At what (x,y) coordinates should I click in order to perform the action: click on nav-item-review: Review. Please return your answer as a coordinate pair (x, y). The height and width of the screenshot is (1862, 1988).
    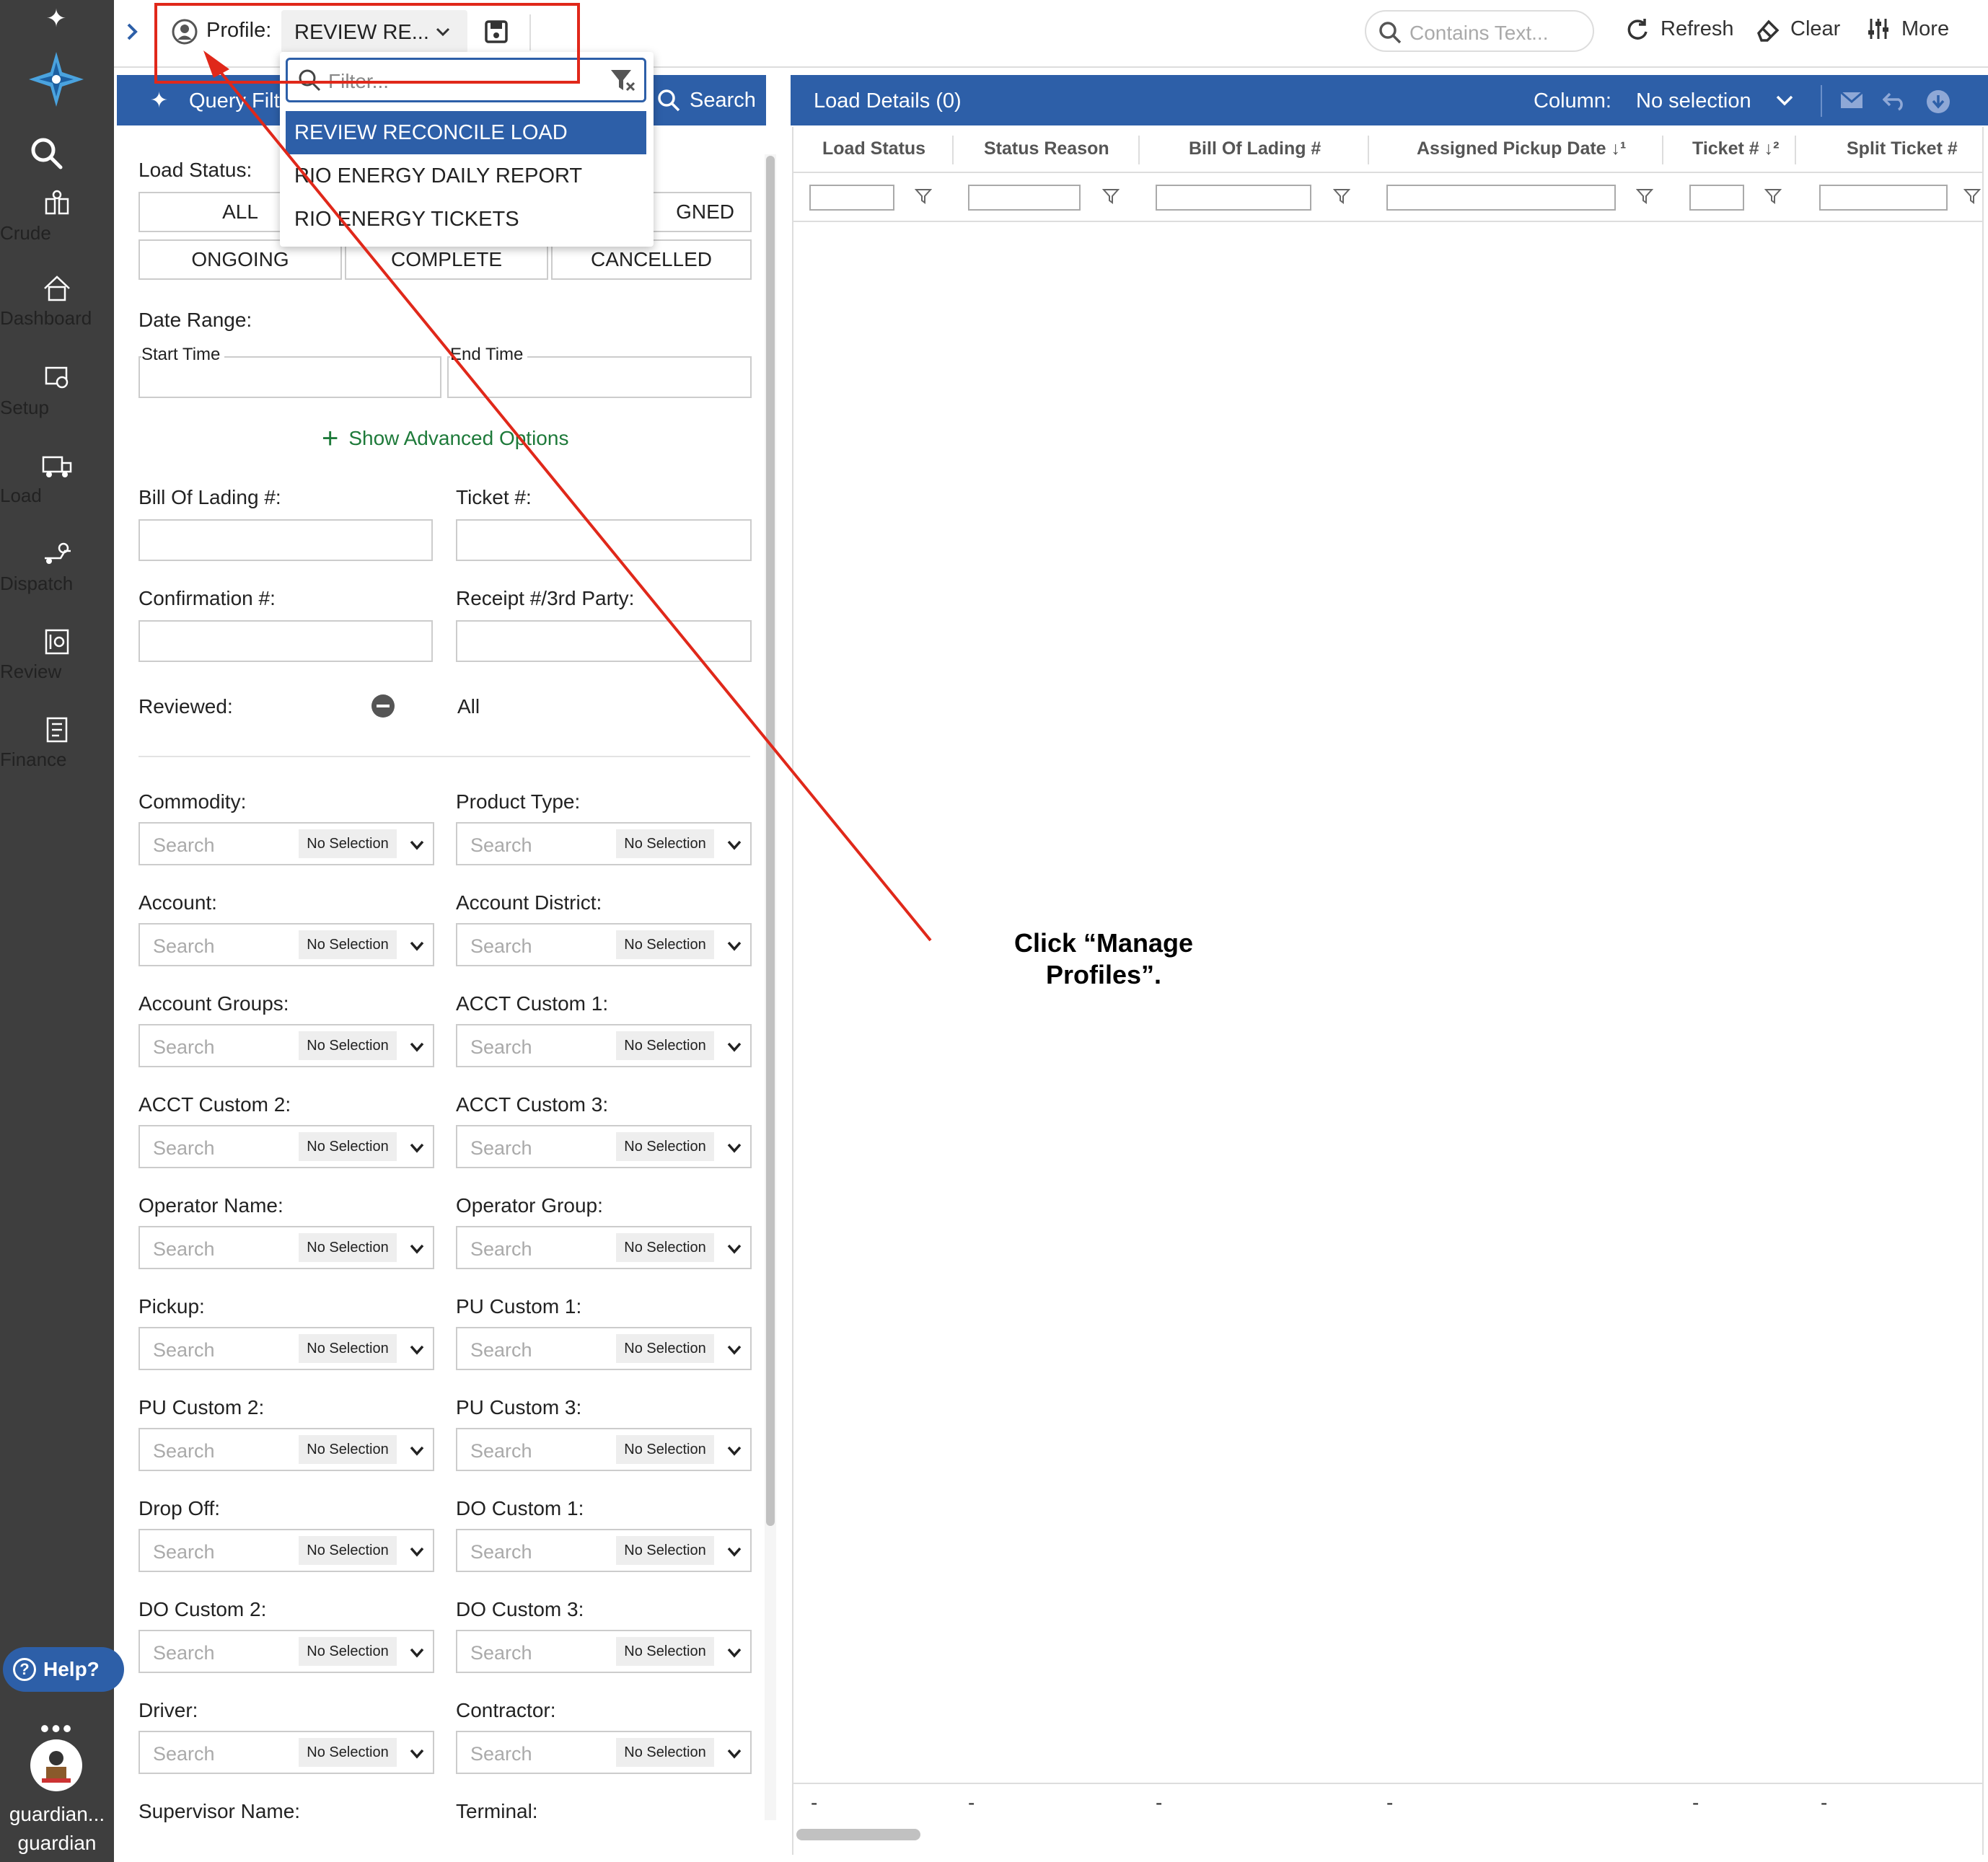
    Looking at the image, I should click on (57, 654).